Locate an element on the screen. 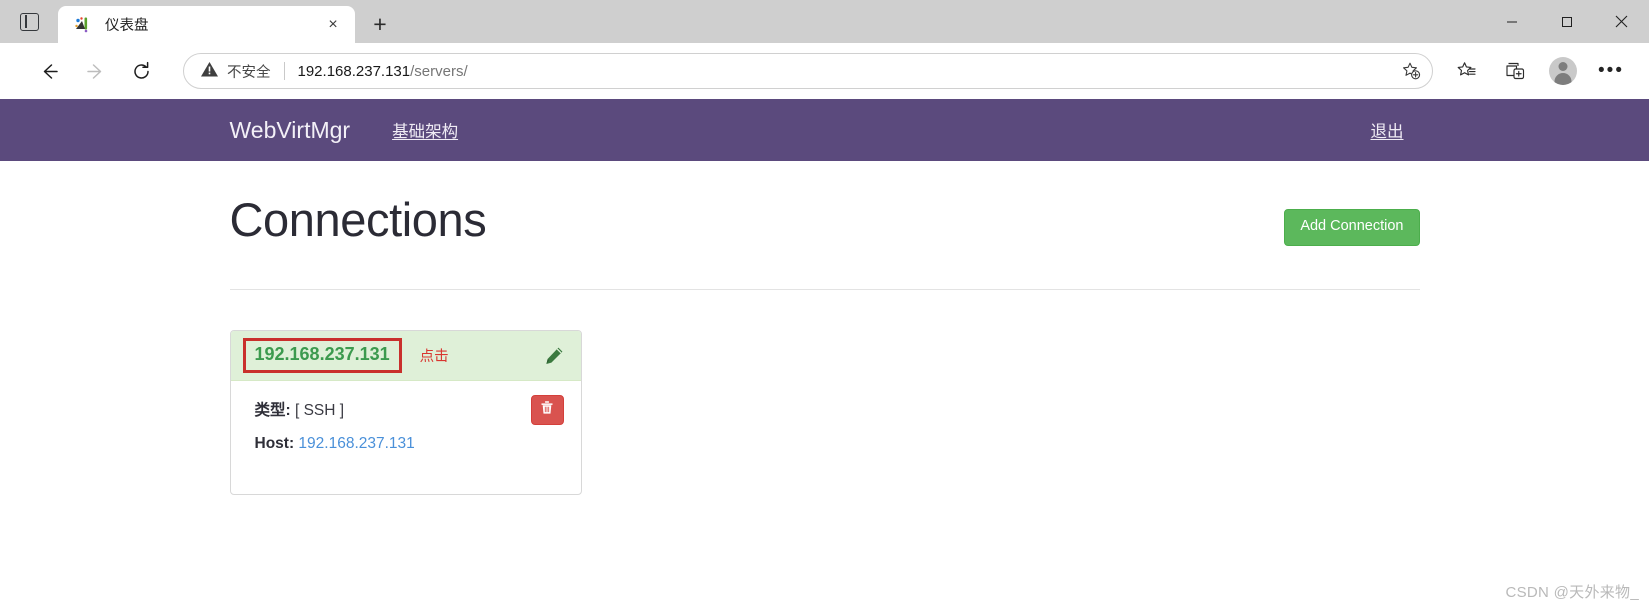 This screenshot has width=1649, height=608. pencil-icon is located at coordinates (554, 356).